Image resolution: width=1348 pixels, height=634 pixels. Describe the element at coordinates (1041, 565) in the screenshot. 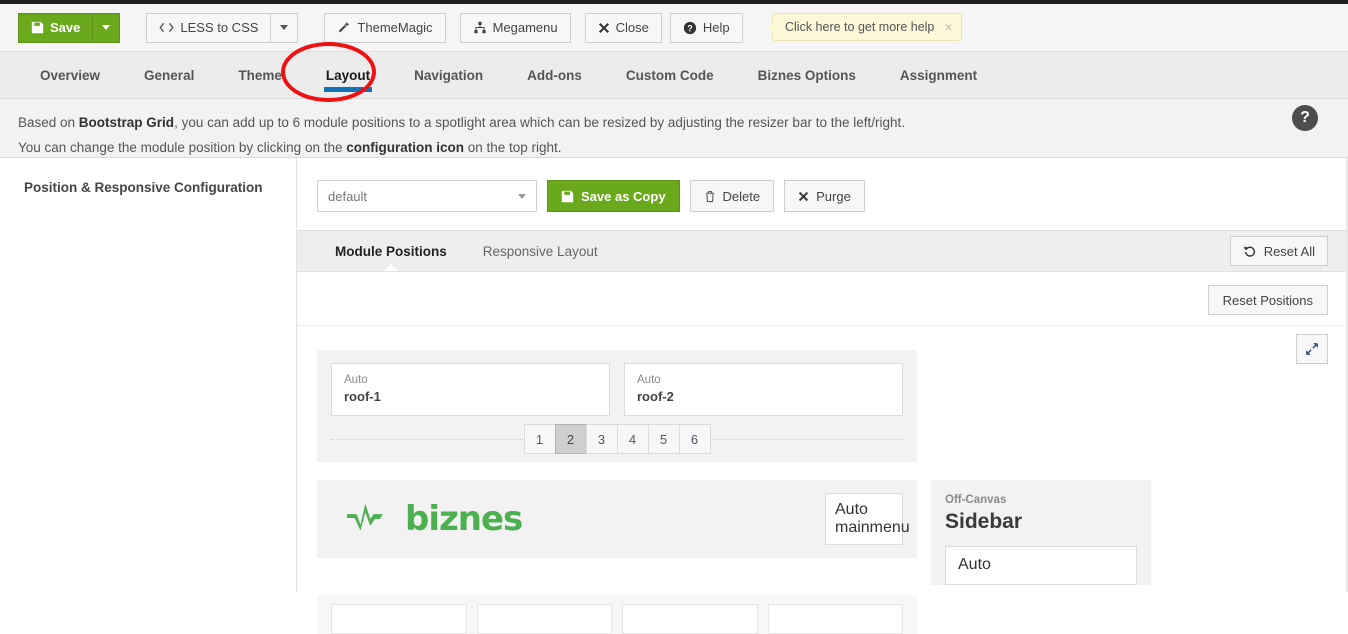

I see `module-box-offcanvas: Auto` at that location.